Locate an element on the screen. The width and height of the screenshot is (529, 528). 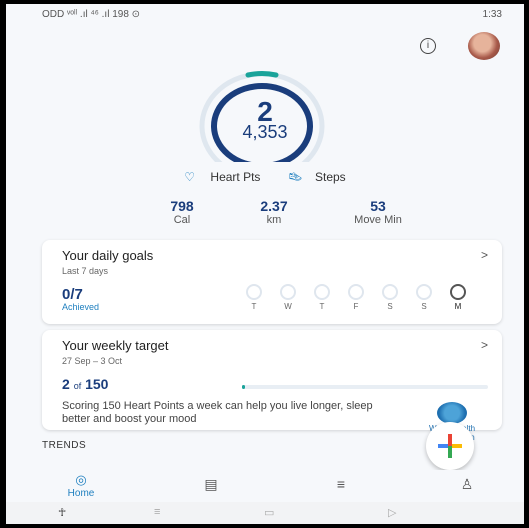
day-label: M is located at coordinates (458, 306).